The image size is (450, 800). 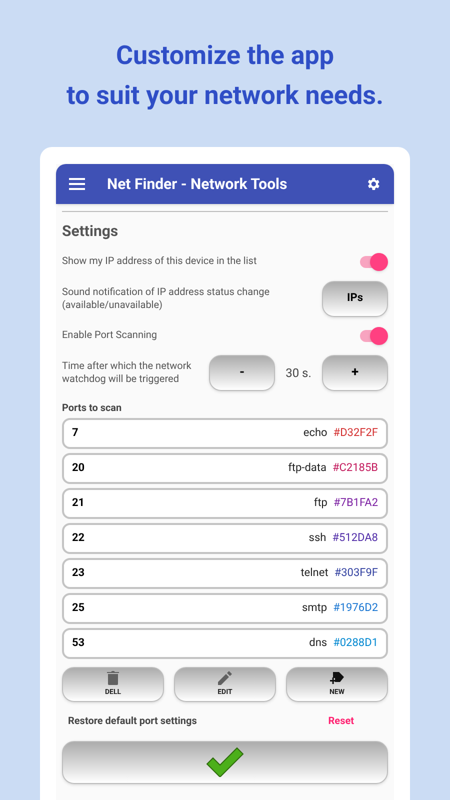 What do you see at coordinates (197, 184) in the screenshot?
I see `app-title: Net Finder - Network Tools` at bounding box center [197, 184].